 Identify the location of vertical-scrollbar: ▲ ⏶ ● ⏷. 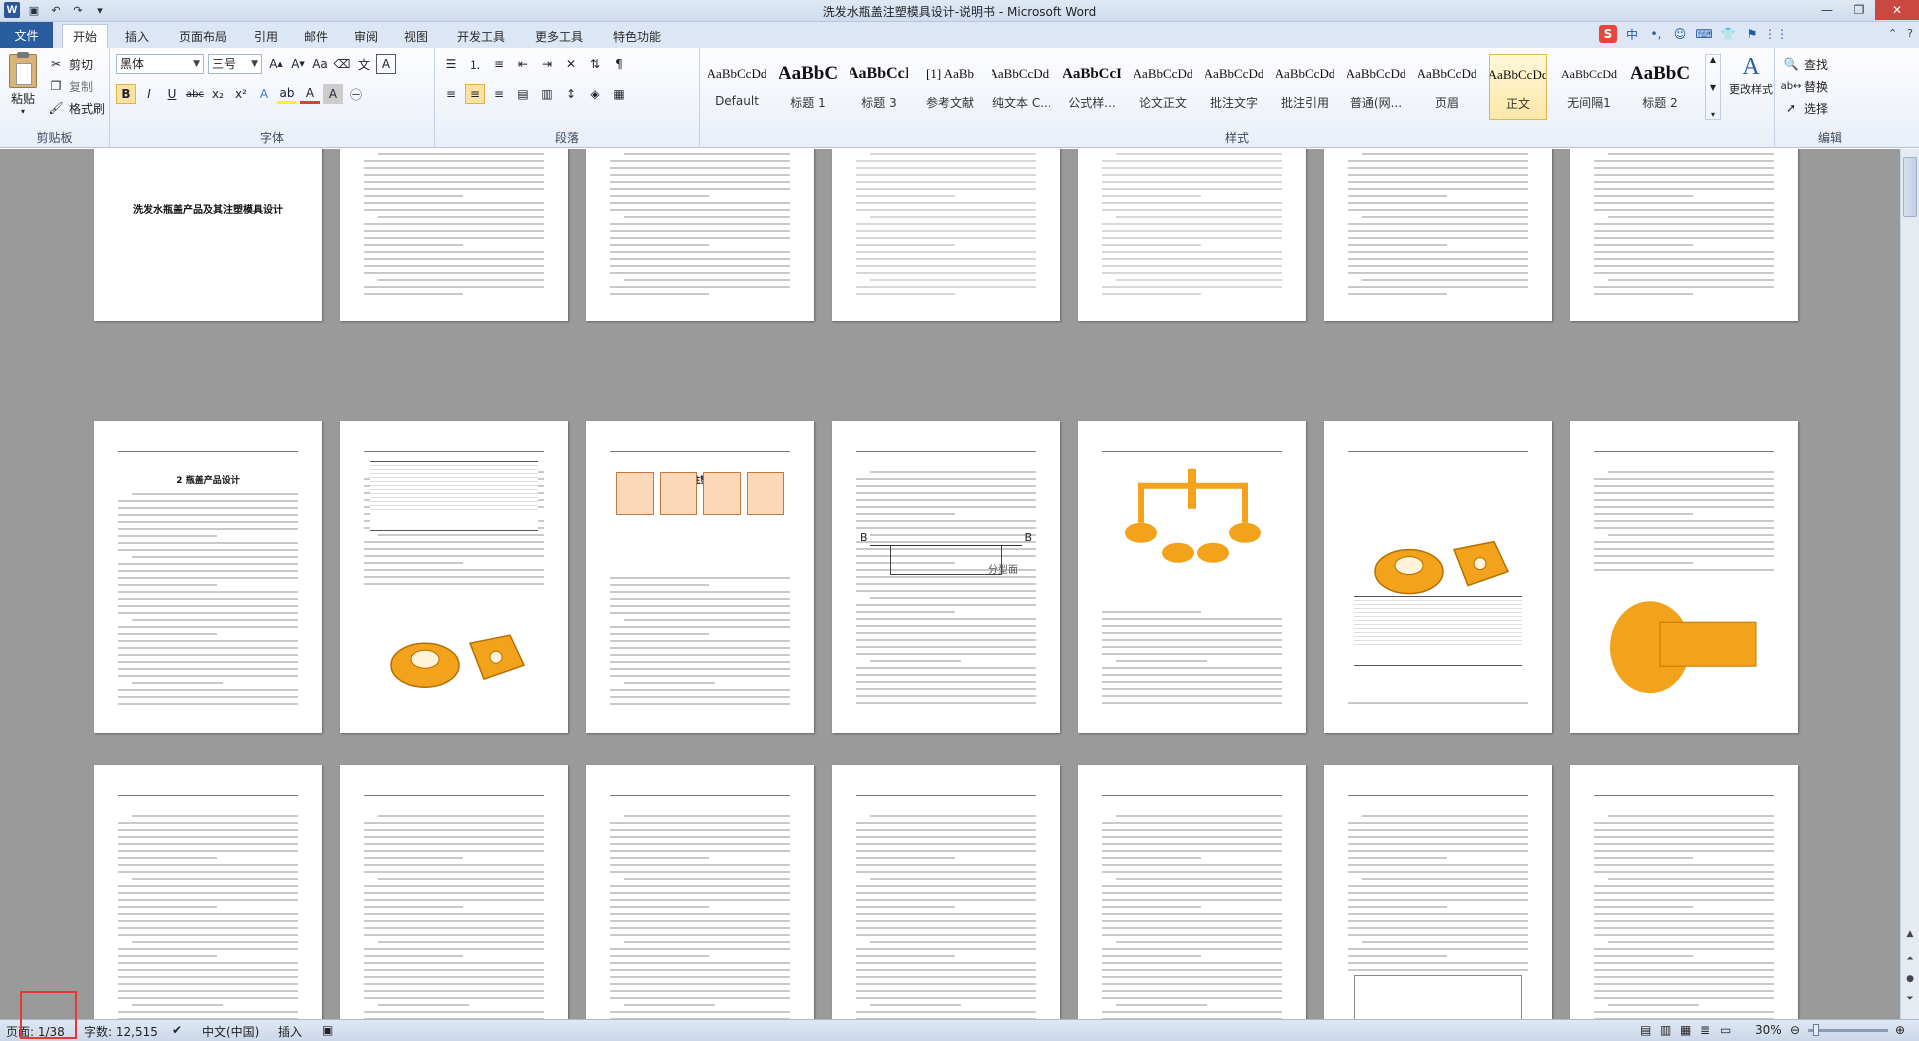
(1909, 584).